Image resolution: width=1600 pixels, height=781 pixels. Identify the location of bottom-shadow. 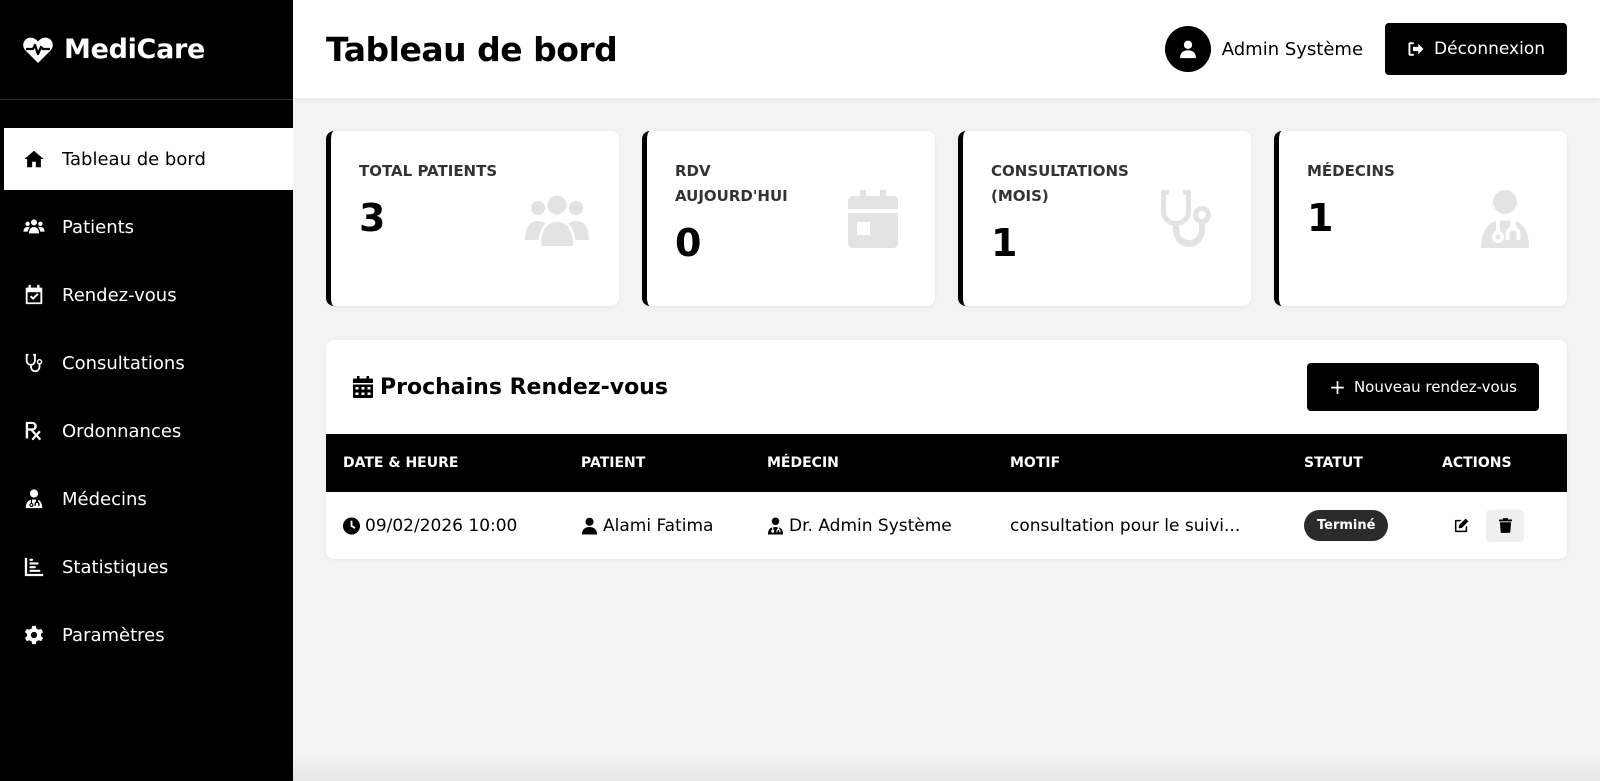
(946, 768).